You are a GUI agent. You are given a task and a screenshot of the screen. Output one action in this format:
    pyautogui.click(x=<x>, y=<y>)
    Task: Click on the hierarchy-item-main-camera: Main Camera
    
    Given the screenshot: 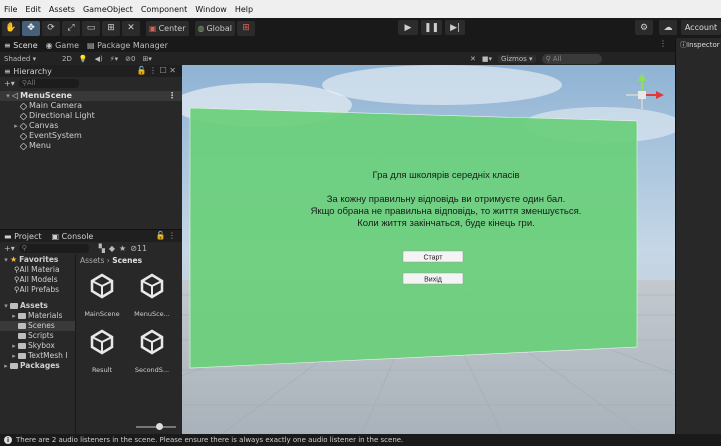 What is the action you would take?
    pyautogui.click(x=91, y=106)
    